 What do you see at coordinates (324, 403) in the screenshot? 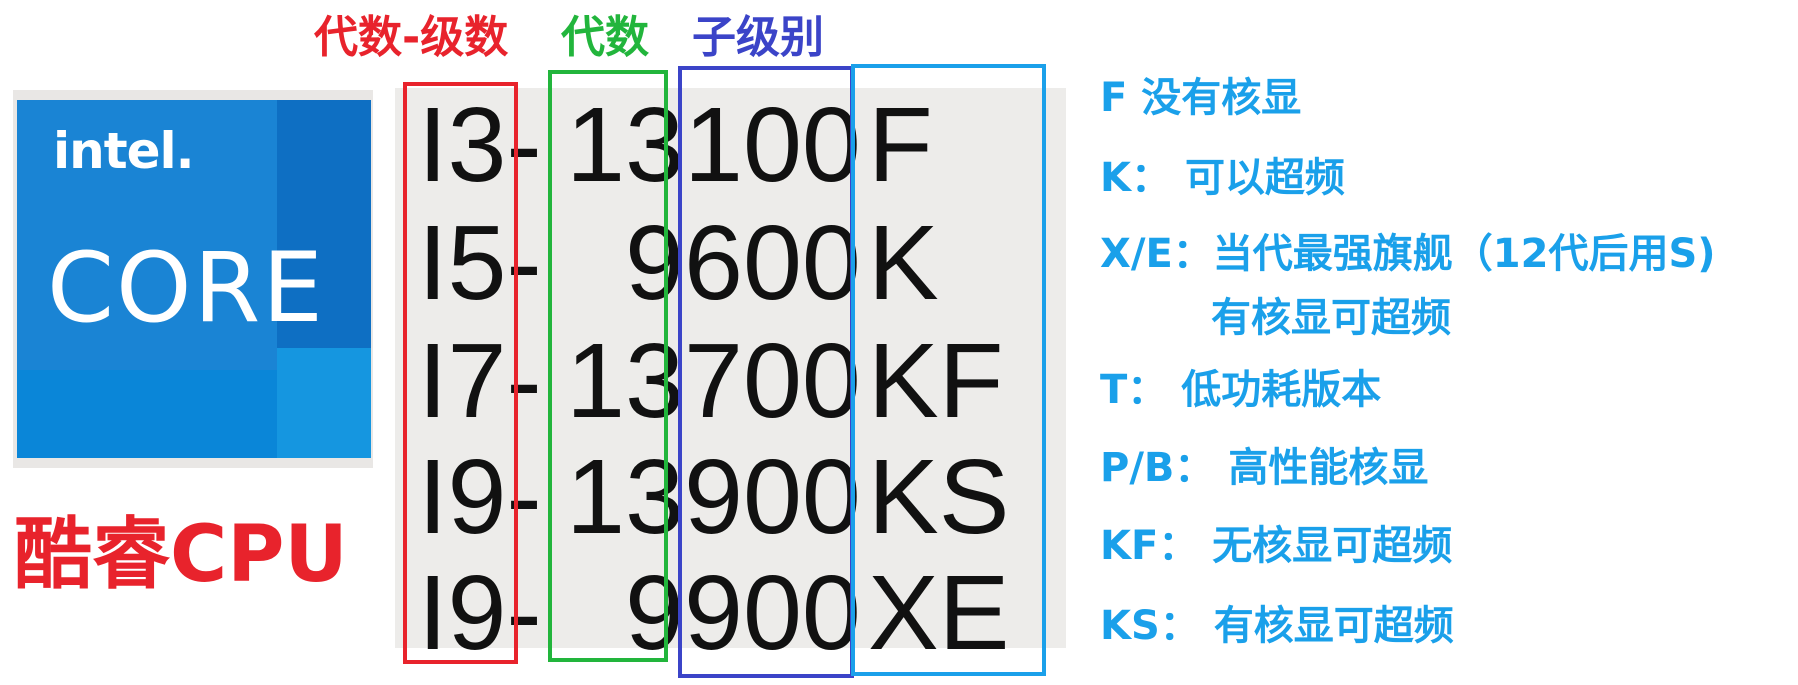
I see `logo-block` at bounding box center [324, 403].